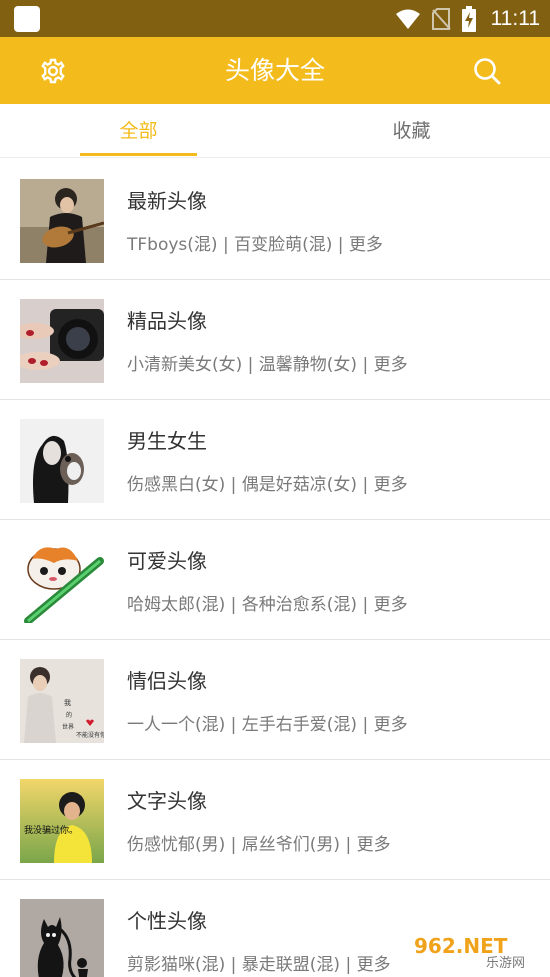 The image size is (550, 977). What do you see at coordinates (138, 154) in the screenshot?
I see `tab-active-indicator` at bounding box center [138, 154].